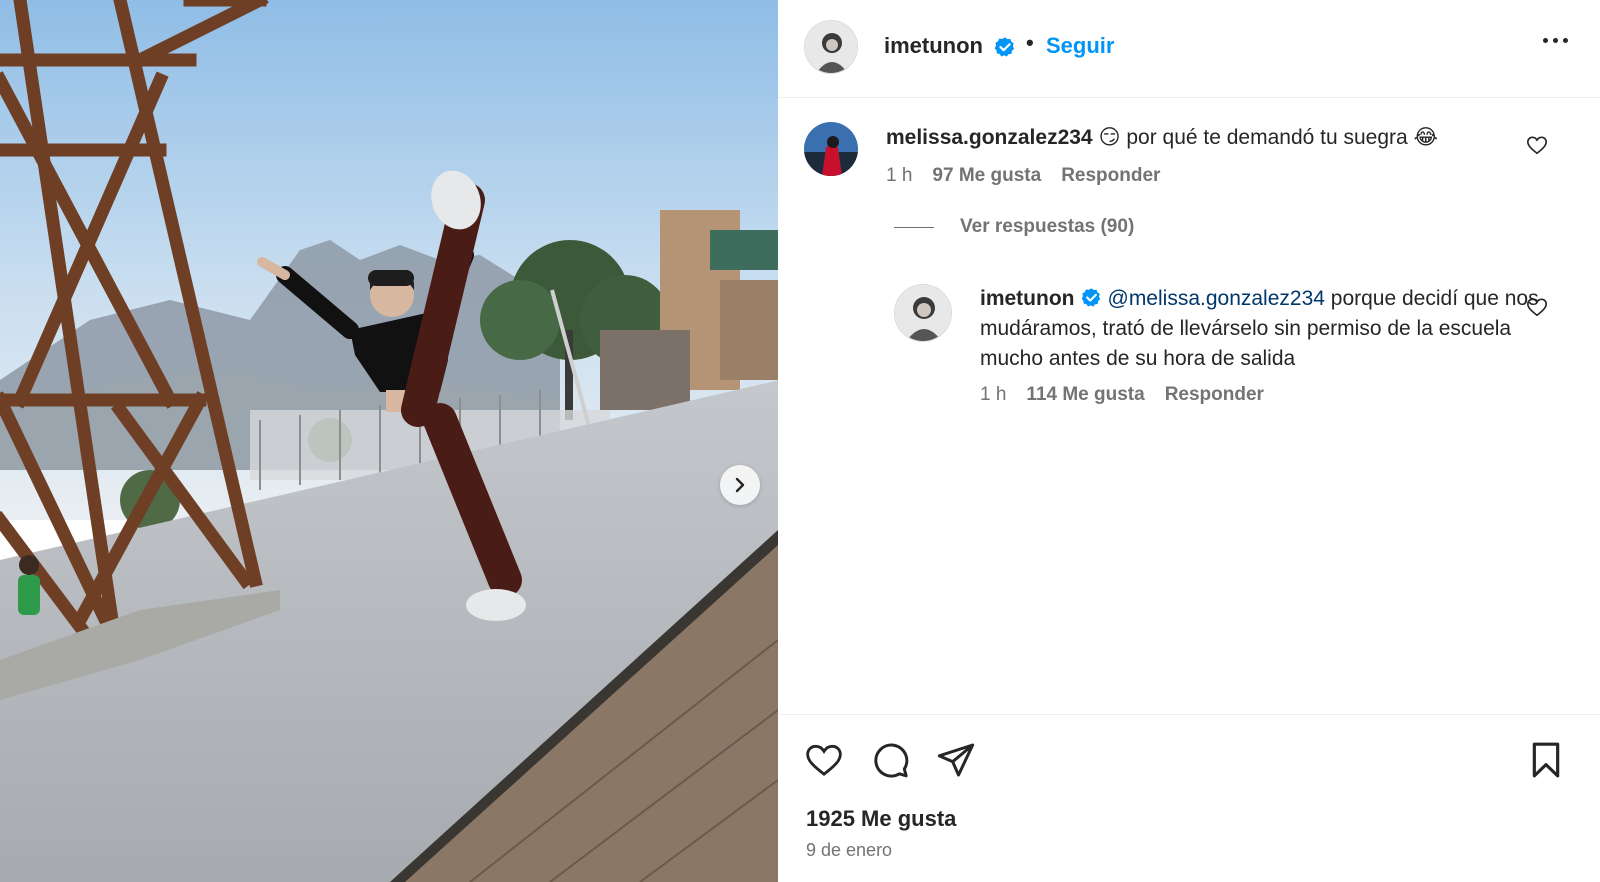 The image size is (1600, 882). I want to click on commenter-avatar, so click(831, 149).